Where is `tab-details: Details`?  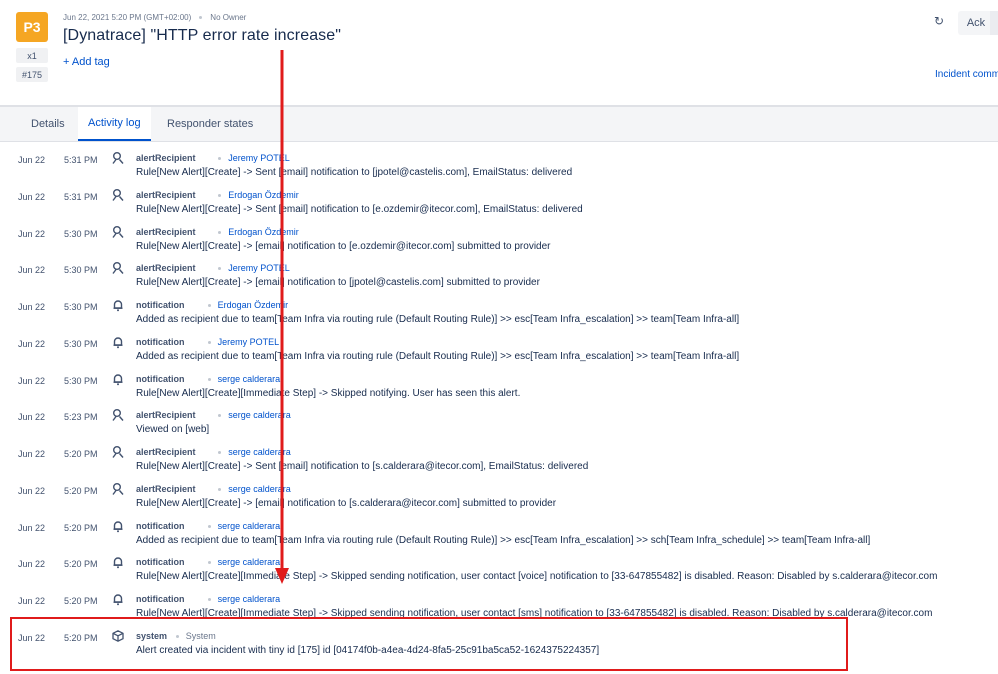
tab-details: Details is located at coordinates (48, 124).